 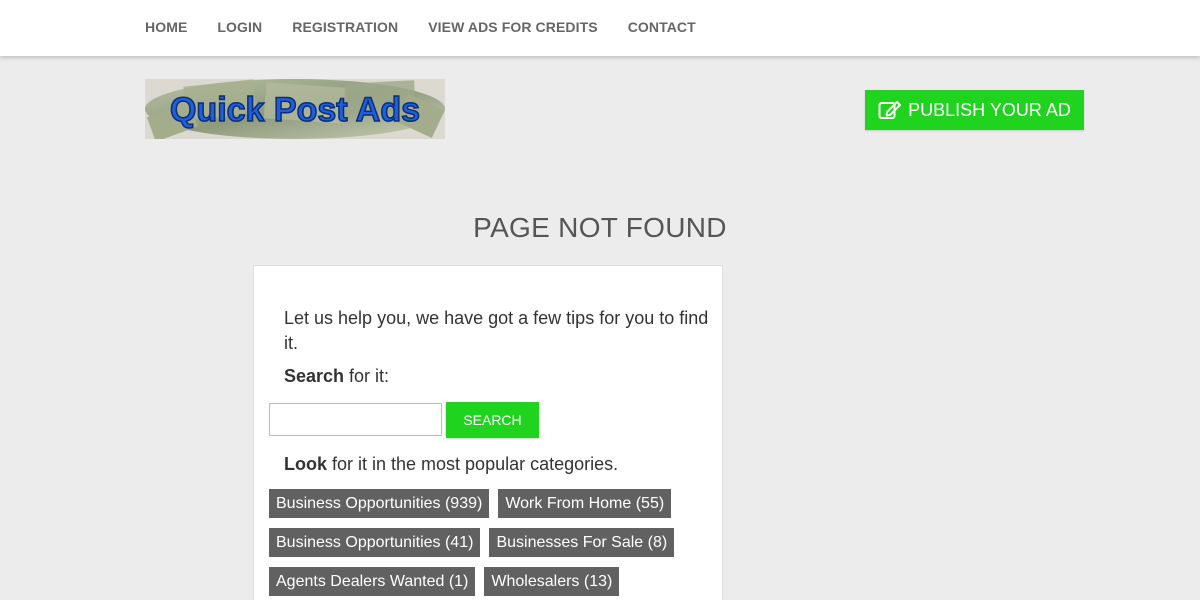 I want to click on search-instruction-rest: for it:, so click(x=367, y=376).